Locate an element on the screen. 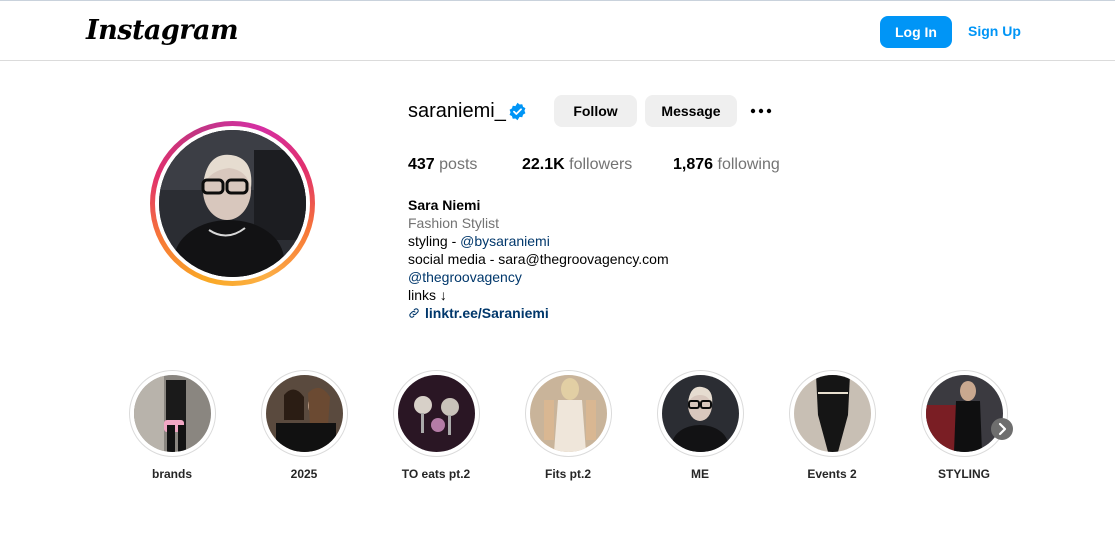  followers-value: 22.1K is located at coordinates (543, 164).